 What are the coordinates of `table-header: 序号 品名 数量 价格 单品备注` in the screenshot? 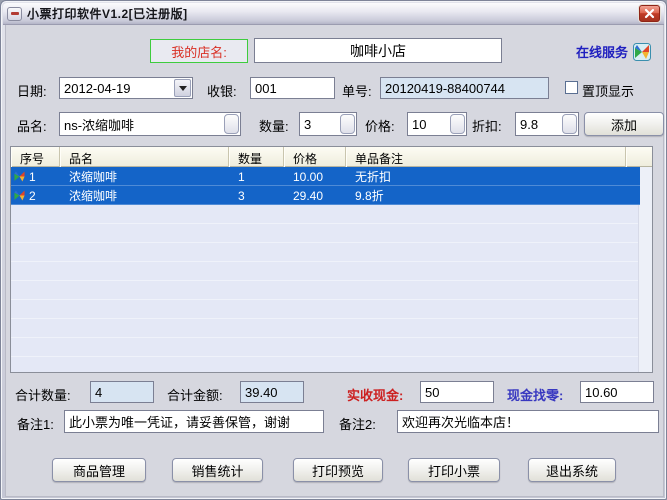 It's located at (331, 157).